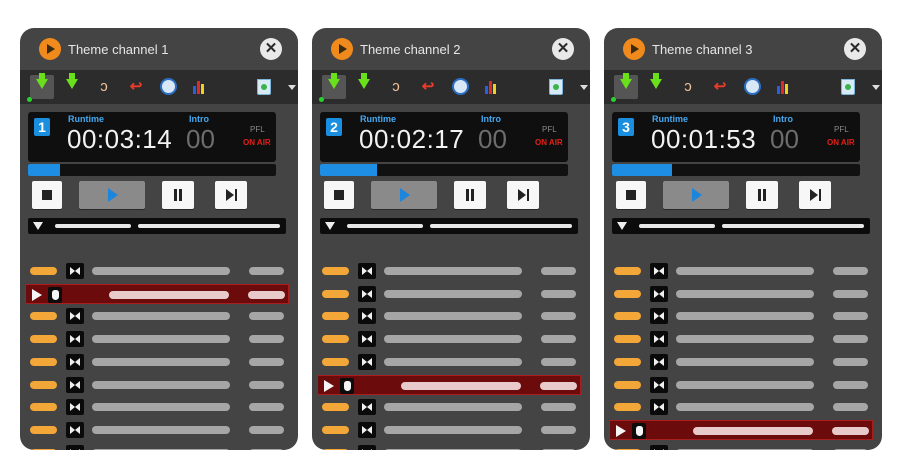 This screenshot has width=900, height=474. Describe the element at coordinates (451, 49) in the screenshot. I see `panel-titlebar: Theme channel 2 ✕` at that location.